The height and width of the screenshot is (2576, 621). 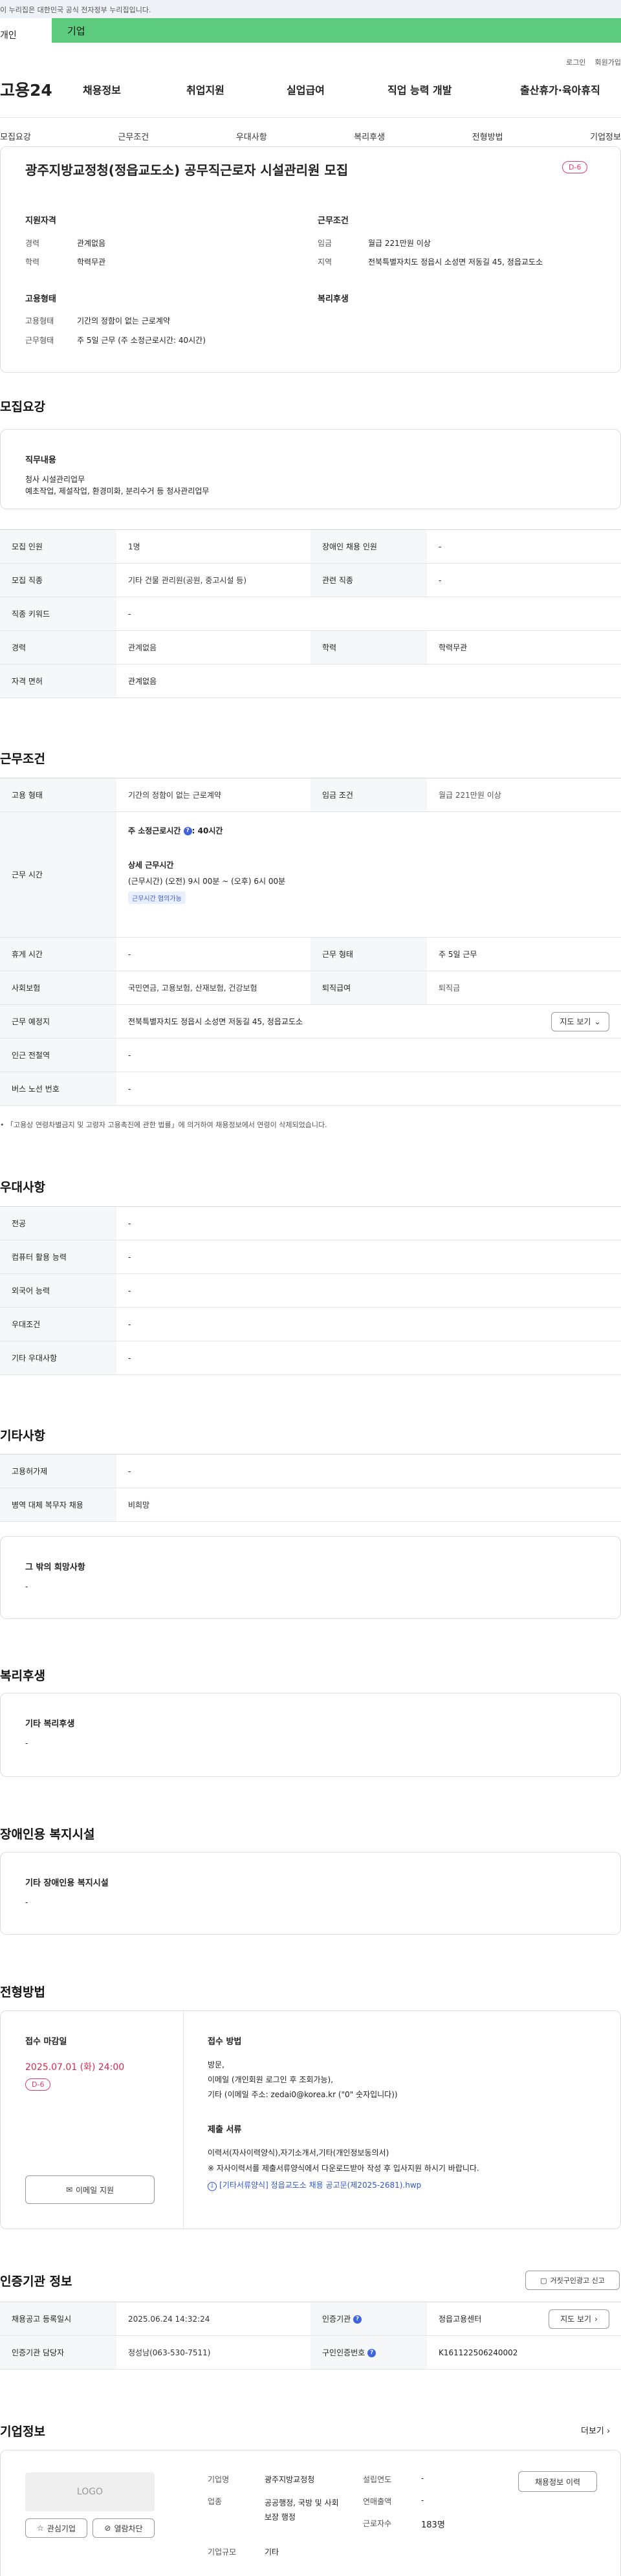 I want to click on gnb-item-unemployment-benefit: 실업급여, so click(x=337, y=89).